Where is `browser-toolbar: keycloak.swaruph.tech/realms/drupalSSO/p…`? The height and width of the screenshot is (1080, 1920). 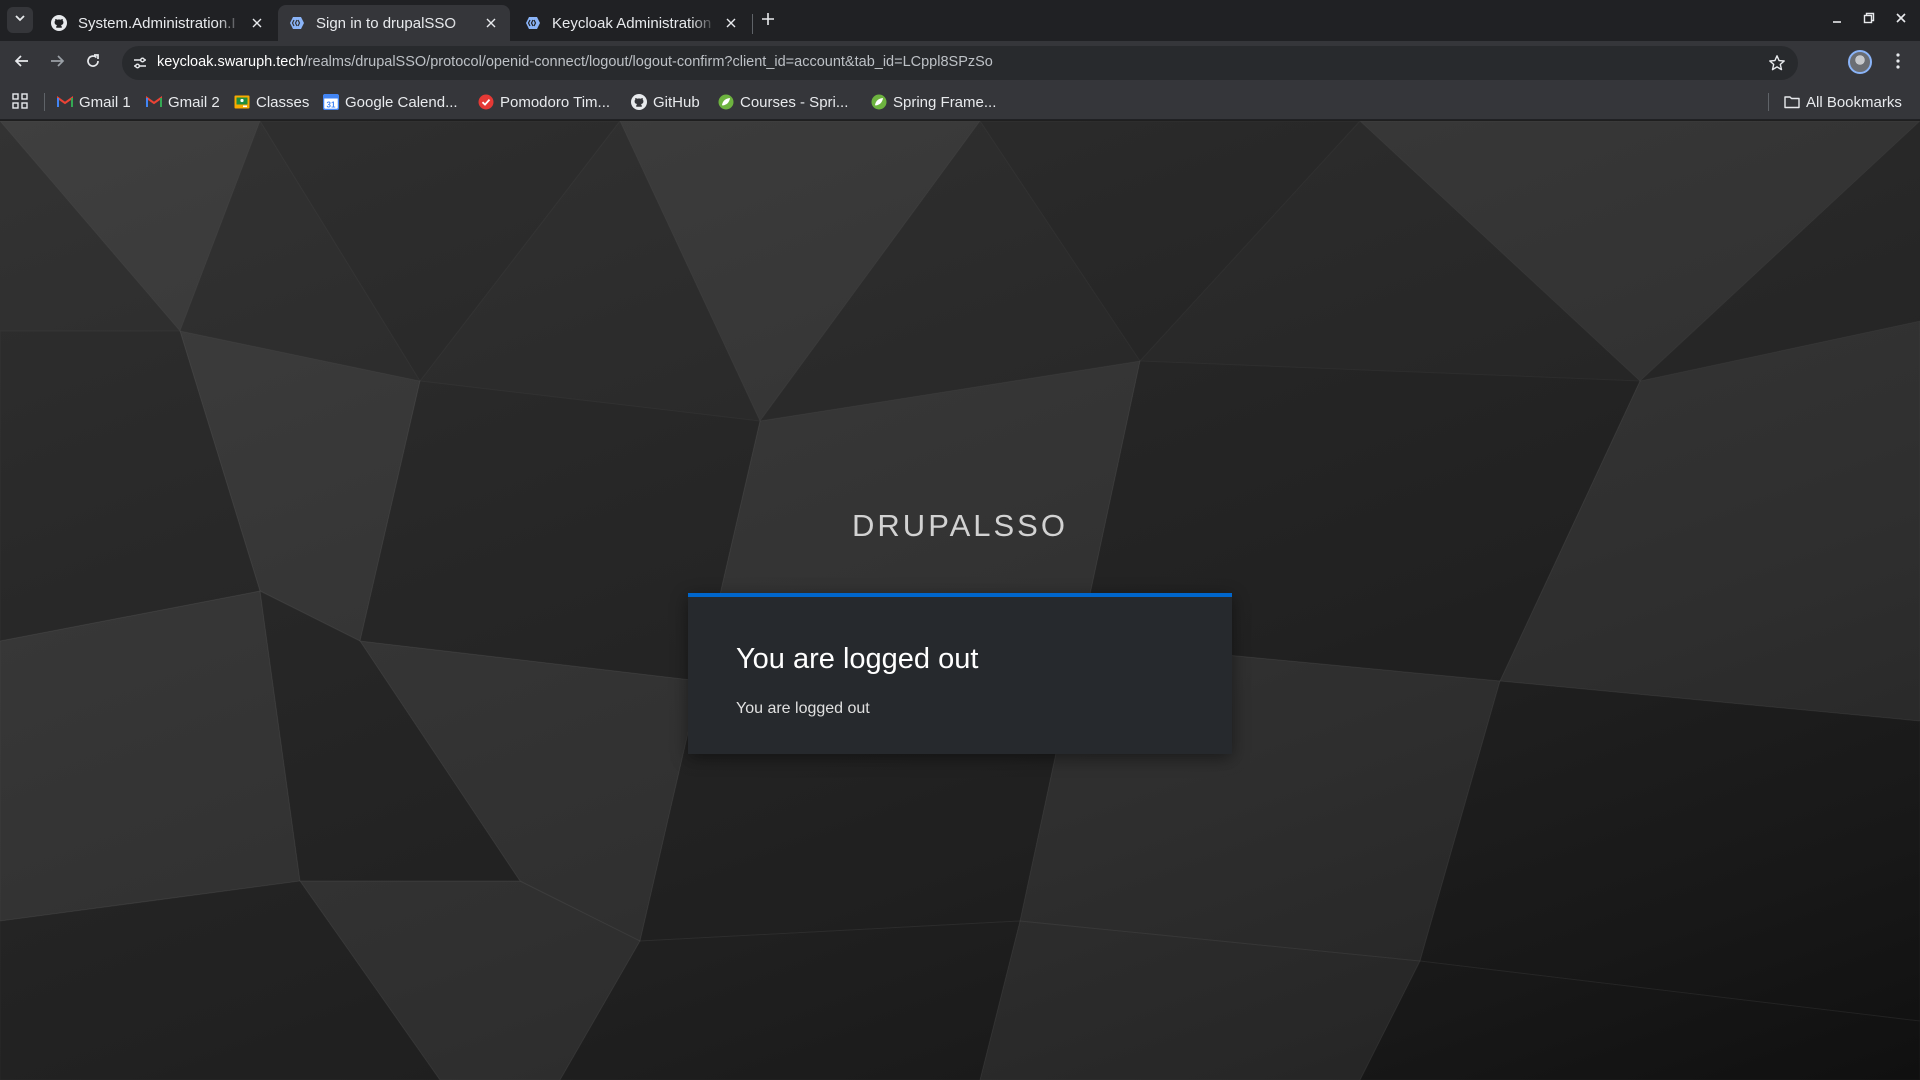
browser-toolbar: keycloak.swaruph.tech/realms/drupalSSO/p… is located at coordinates (960, 62).